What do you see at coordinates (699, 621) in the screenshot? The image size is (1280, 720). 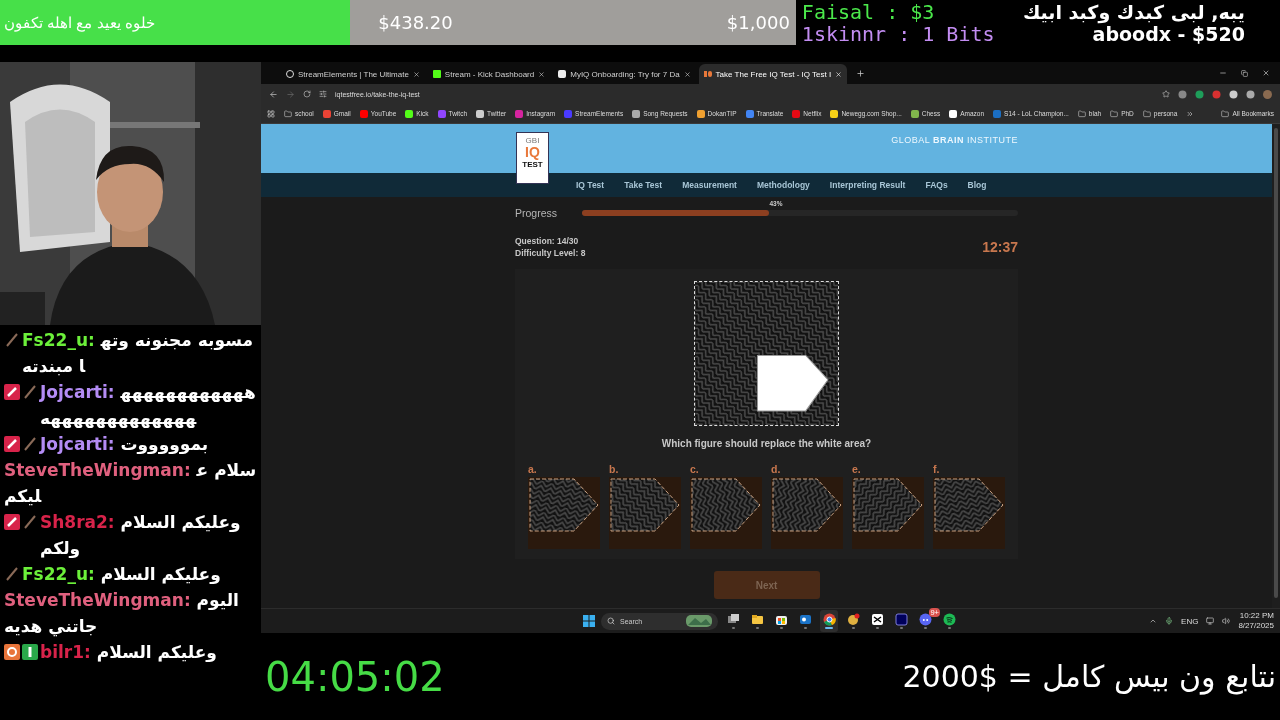 I see `search-highlight-icon` at bounding box center [699, 621].